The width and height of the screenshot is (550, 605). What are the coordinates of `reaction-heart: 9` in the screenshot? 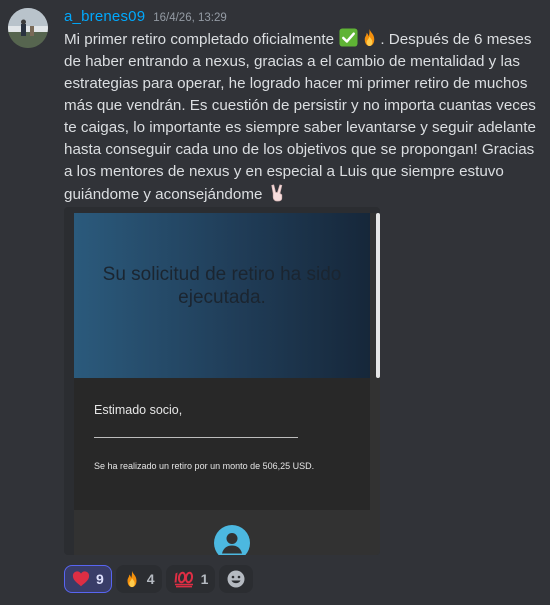 It's located at (88, 579).